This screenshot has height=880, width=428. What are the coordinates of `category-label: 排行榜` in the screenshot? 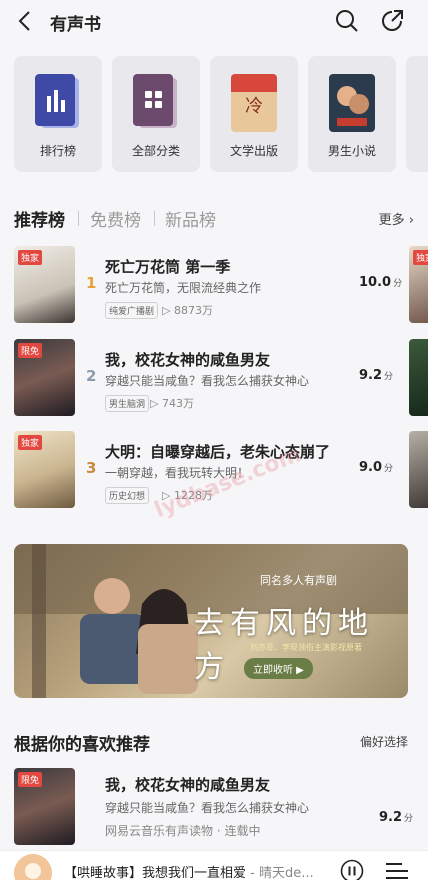 It's located at (57, 151).